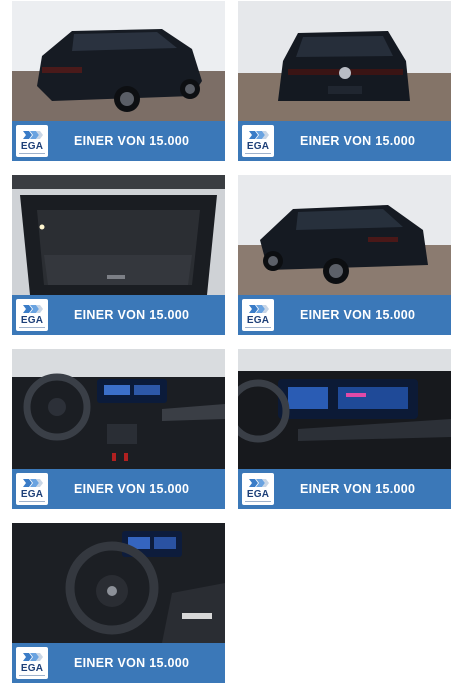 The width and height of the screenshot is (452, 683). I want to click on gallery-tile-1: EGA EINER VON 15.000, so click(118, 81).